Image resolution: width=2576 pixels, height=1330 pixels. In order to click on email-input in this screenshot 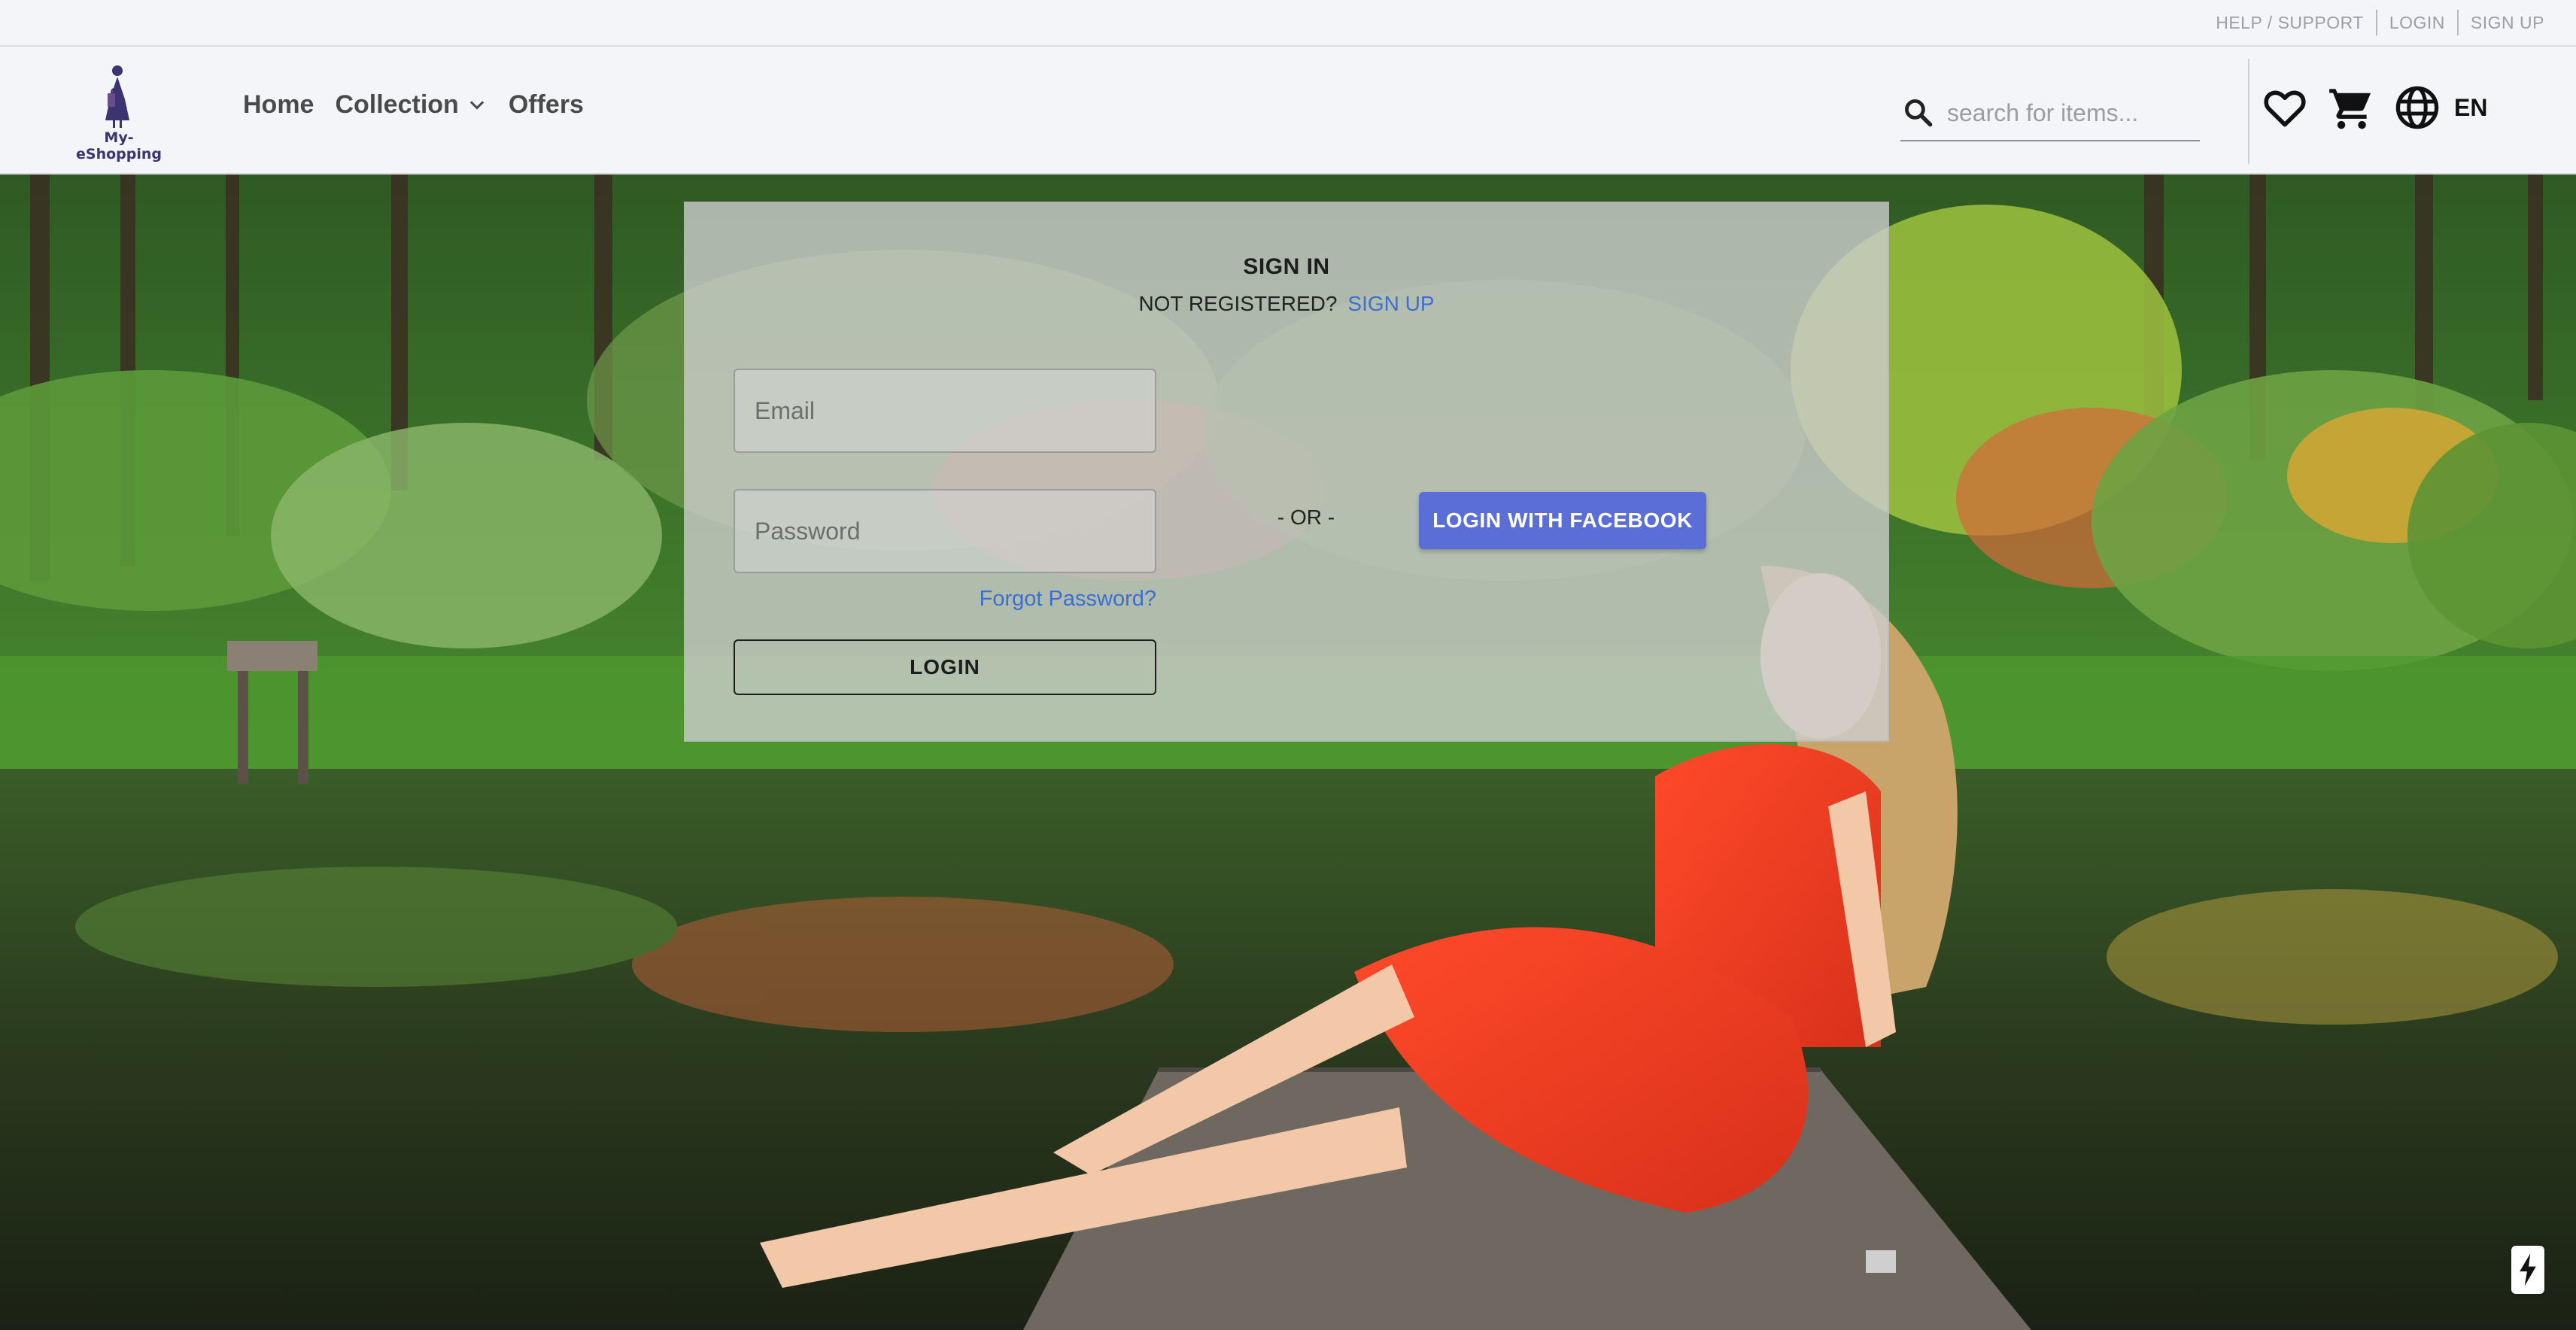, I will do `click(945, 410)`.